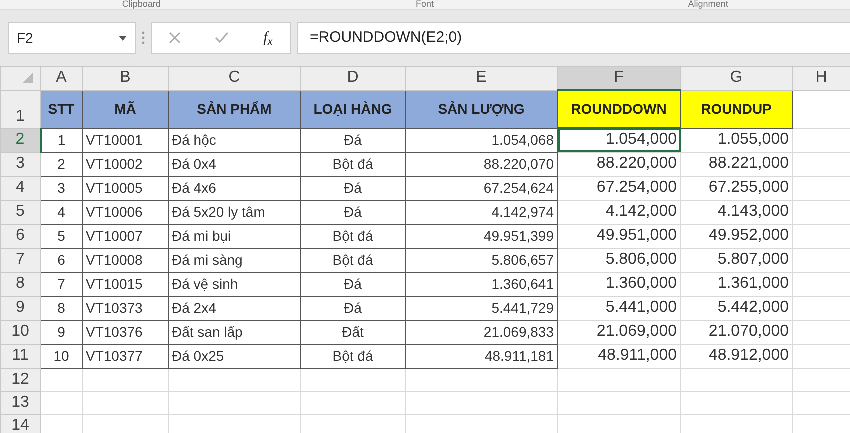  I want to click on column-header: D, so click(353, 78).